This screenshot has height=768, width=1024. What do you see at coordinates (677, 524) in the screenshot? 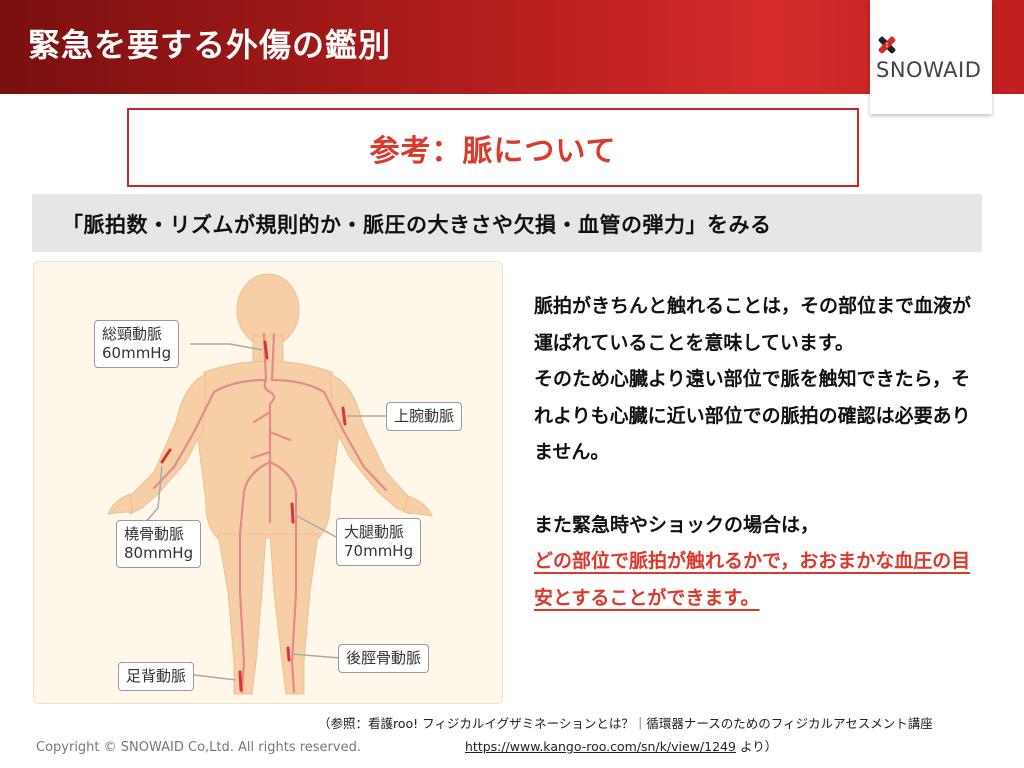
I see `paragraph-3-intro: また緊急時やショックの場合は，` at bounding box center [677, 524].